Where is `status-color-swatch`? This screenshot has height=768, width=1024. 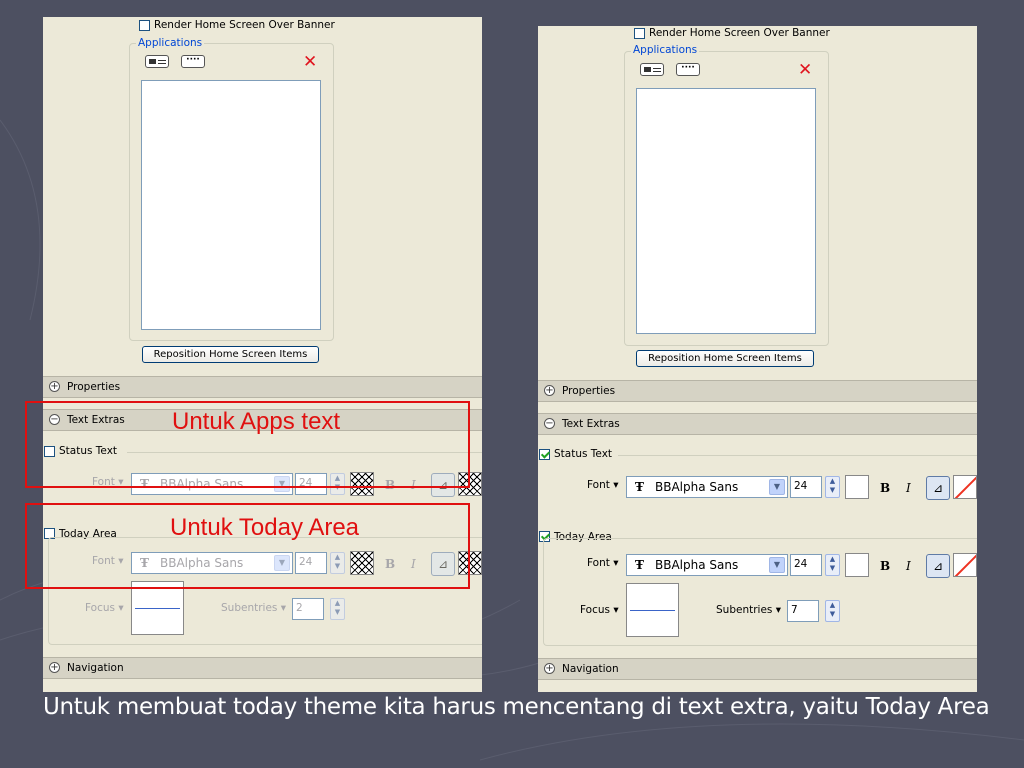
status-color-swatch is located at coordinates (857, 487).